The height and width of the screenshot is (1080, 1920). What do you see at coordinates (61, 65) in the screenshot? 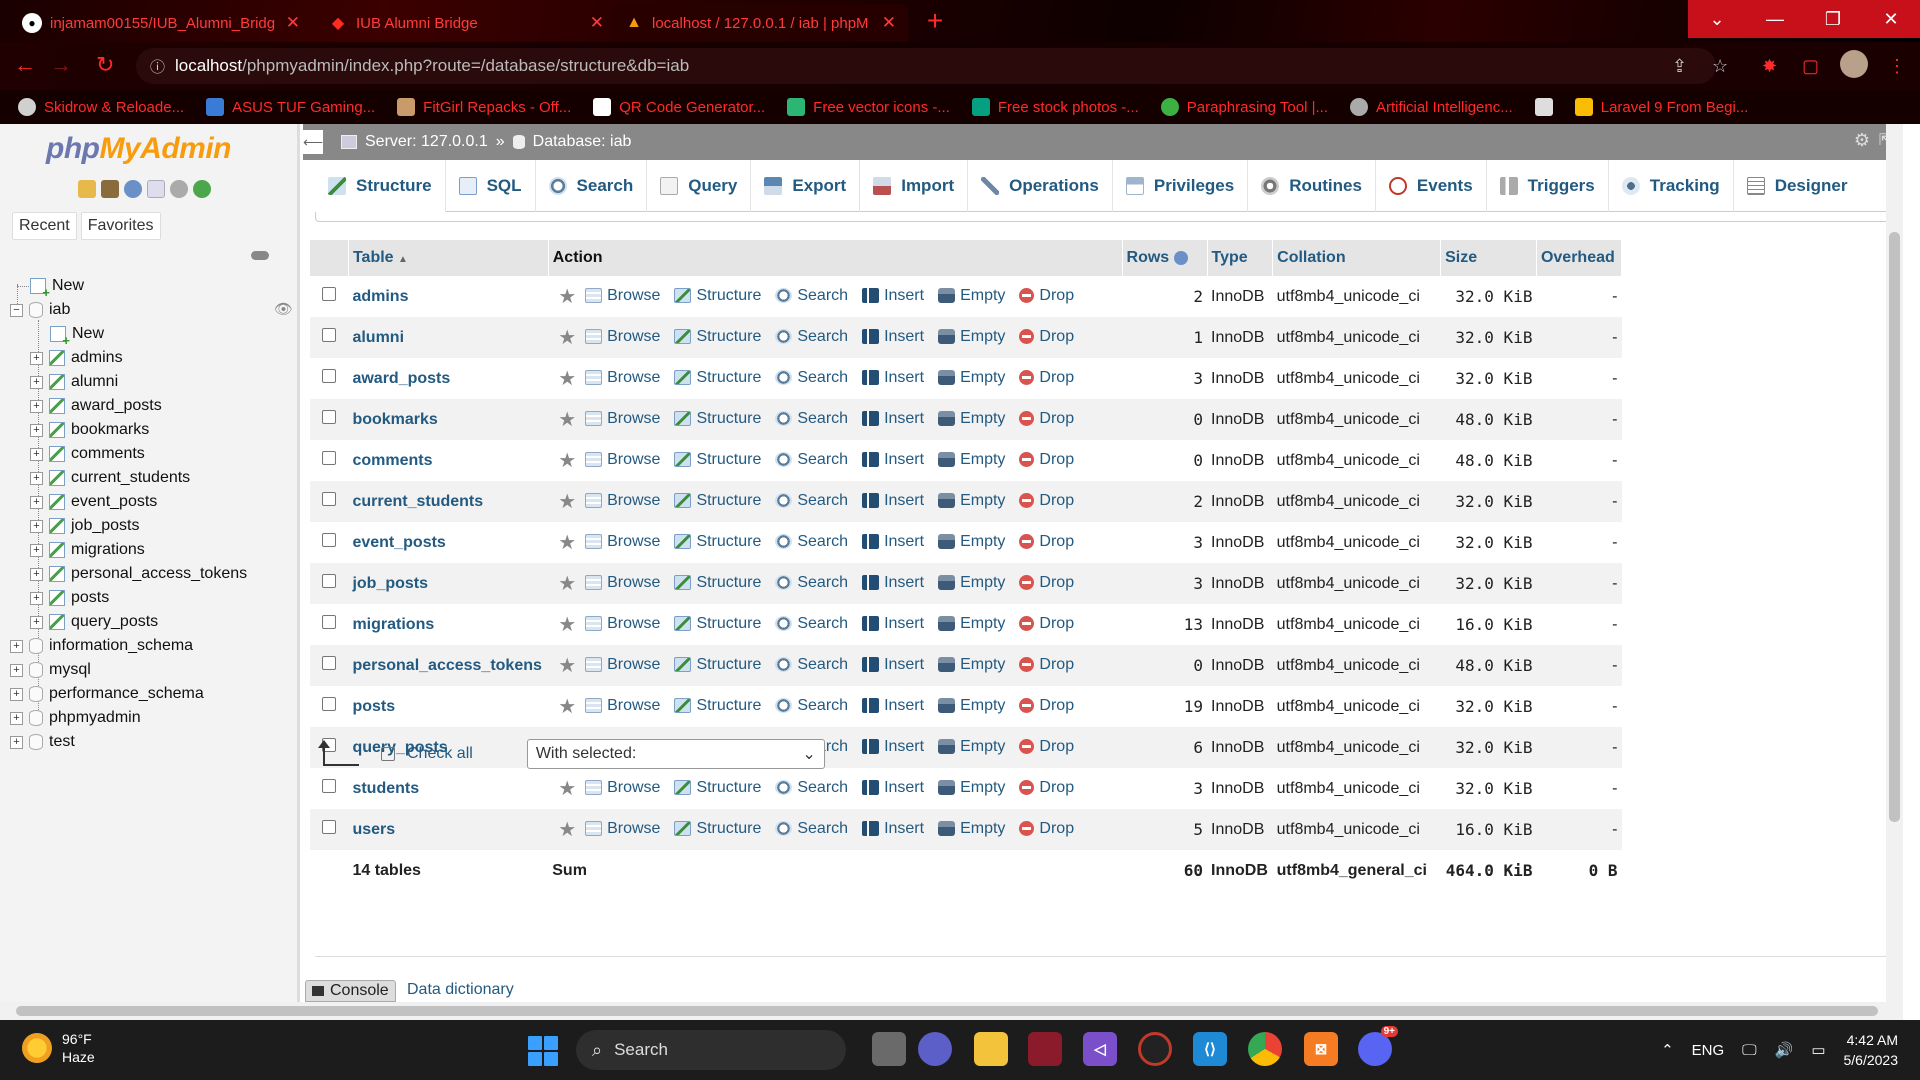
I see `forward-icon: →` at bounding box center [61, 65].